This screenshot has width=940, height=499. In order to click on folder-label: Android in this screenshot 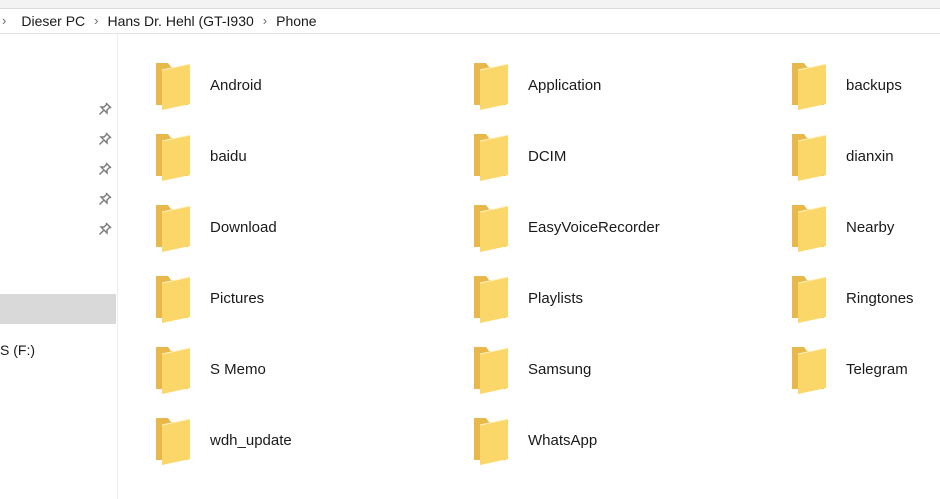, I will do `click(236, 85)`.